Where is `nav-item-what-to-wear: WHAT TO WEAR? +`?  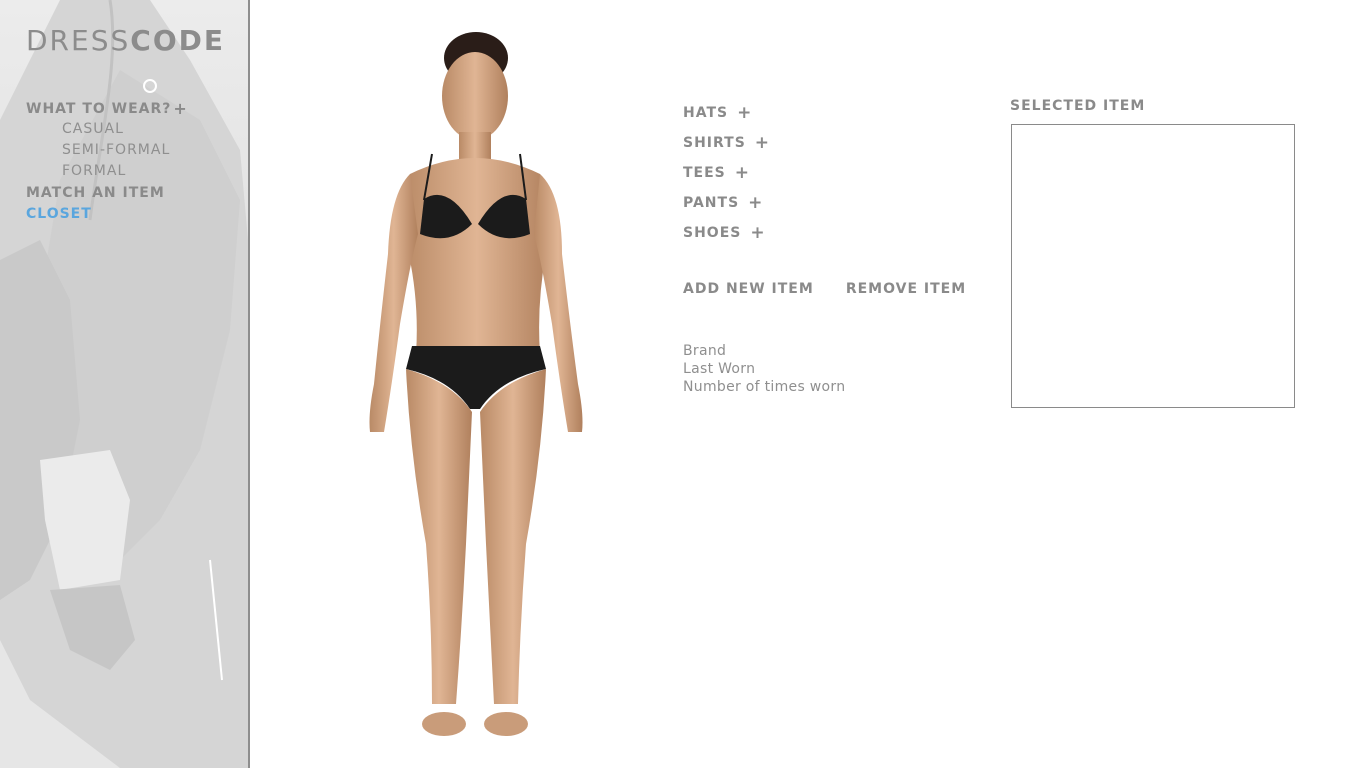 nav-item-what-to-wear: WHAT TO WEAR? + is located at coordinates (131, 108).